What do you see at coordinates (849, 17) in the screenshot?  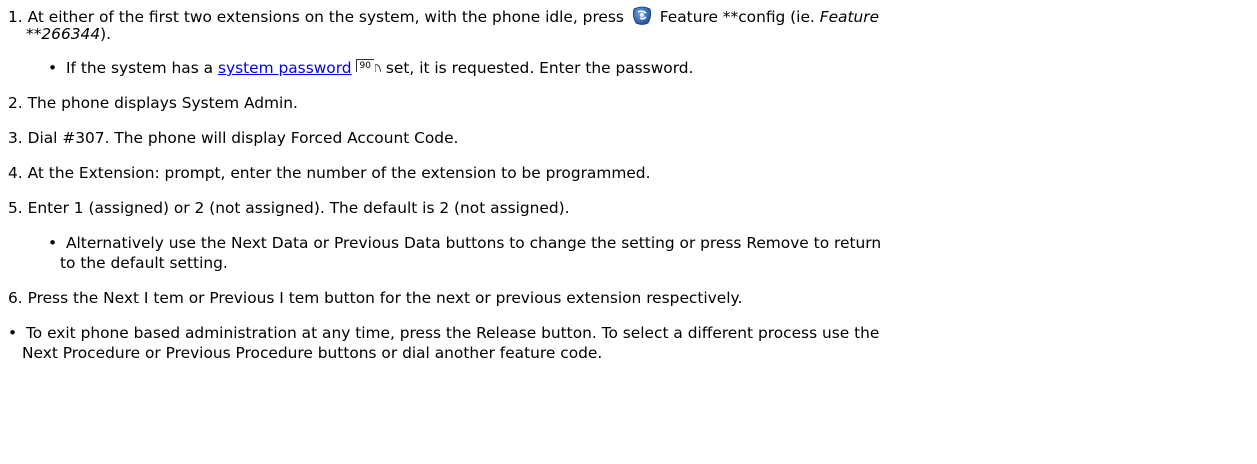 I see `step-1-italic-feature: Feature` at bounding box center [849, 17].